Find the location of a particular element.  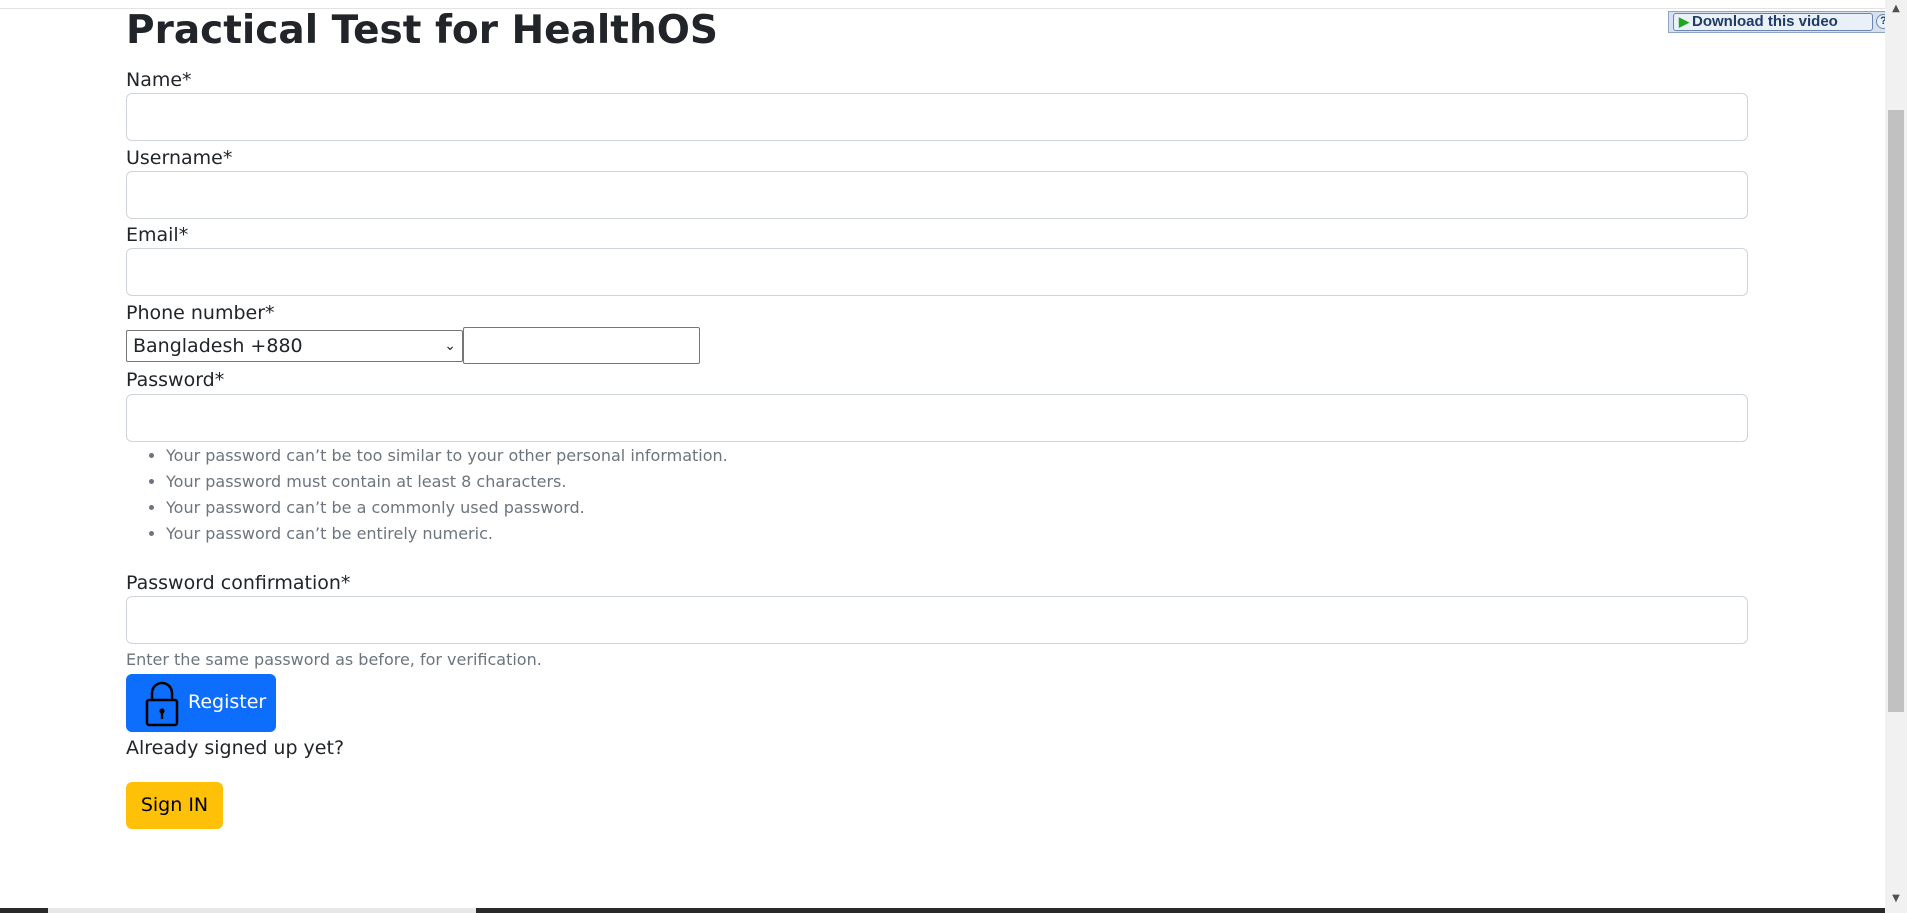

phone-label: Phone number* is located at coordinates (200, 313).